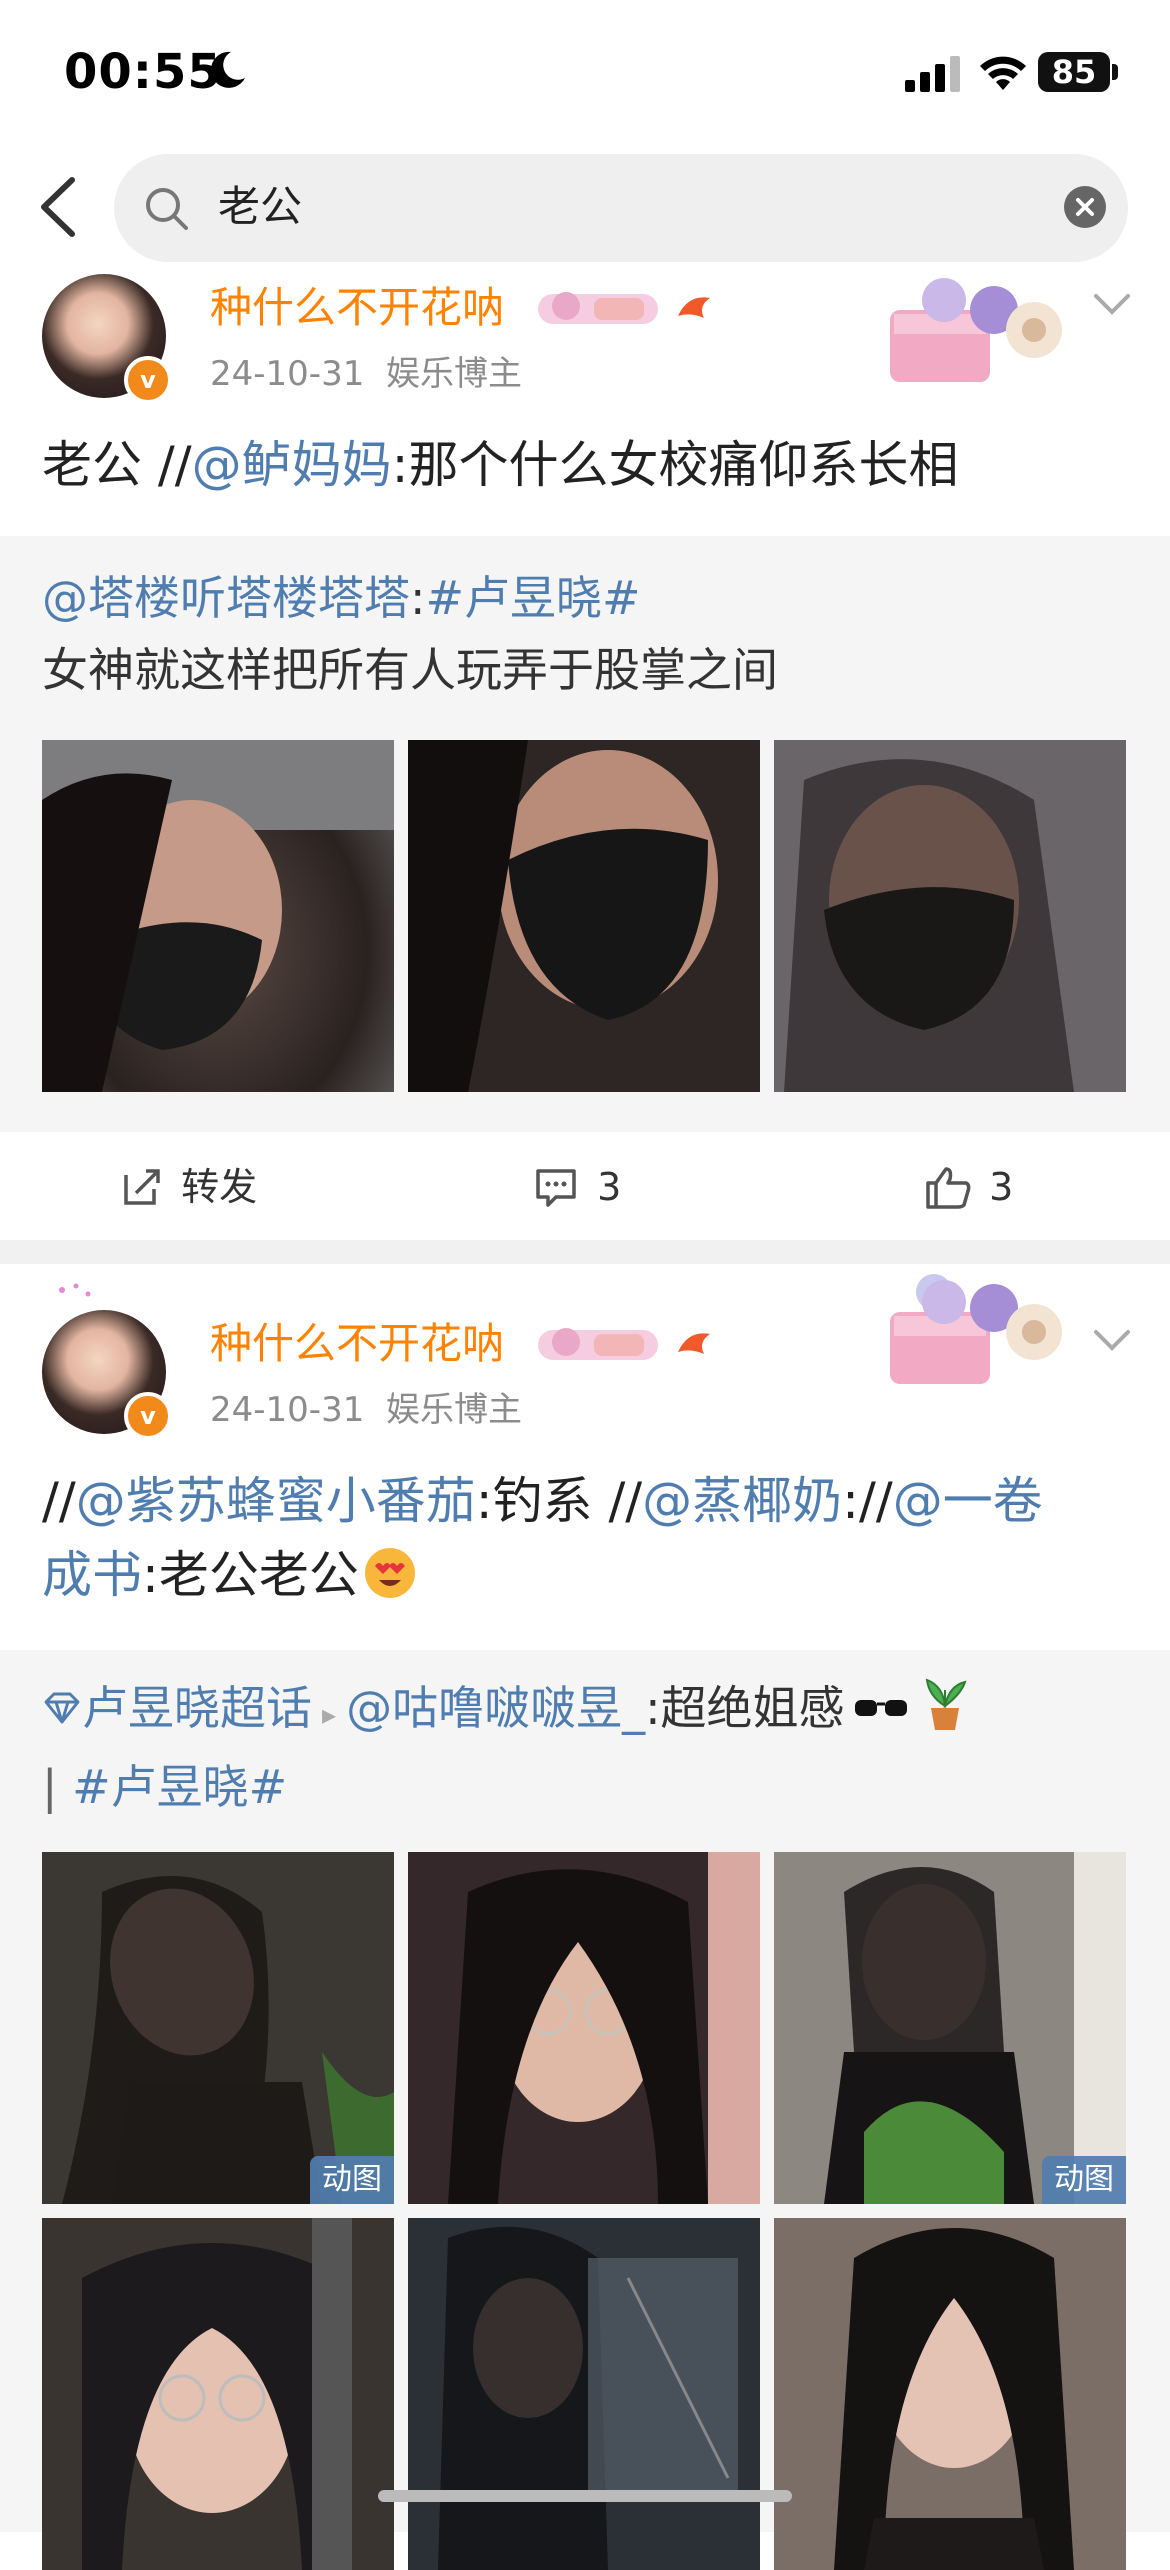  I want to click on text-segment: :老公老公, so click(250, 1575).